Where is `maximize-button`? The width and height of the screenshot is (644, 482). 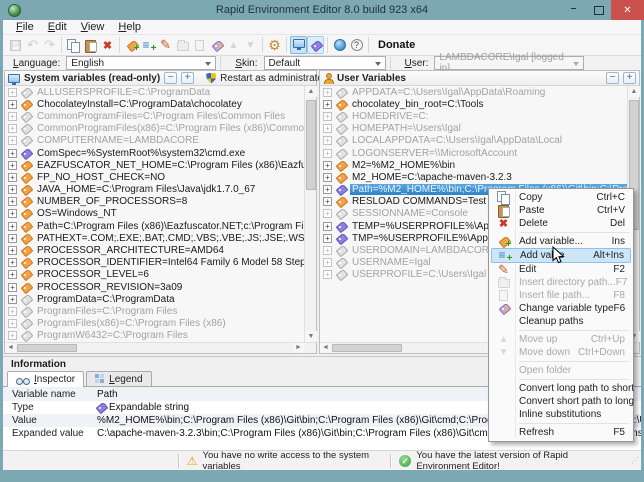
maximize-button is located at coordinates (598, 10).